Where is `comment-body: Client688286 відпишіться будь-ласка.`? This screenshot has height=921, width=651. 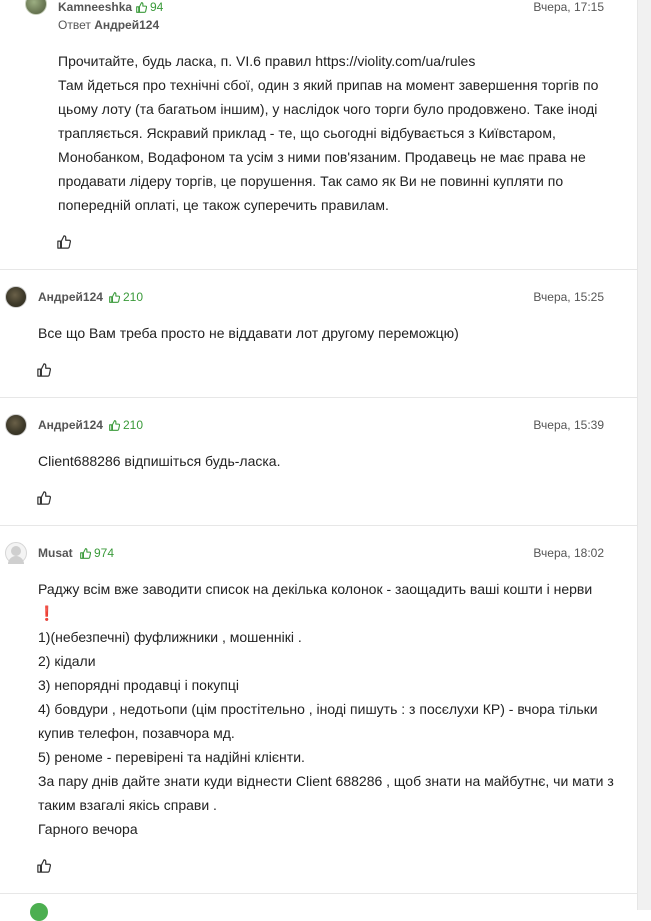 comment-body: Client688286 відпишіться будь-ласка. is located at coordinates (159, 461).